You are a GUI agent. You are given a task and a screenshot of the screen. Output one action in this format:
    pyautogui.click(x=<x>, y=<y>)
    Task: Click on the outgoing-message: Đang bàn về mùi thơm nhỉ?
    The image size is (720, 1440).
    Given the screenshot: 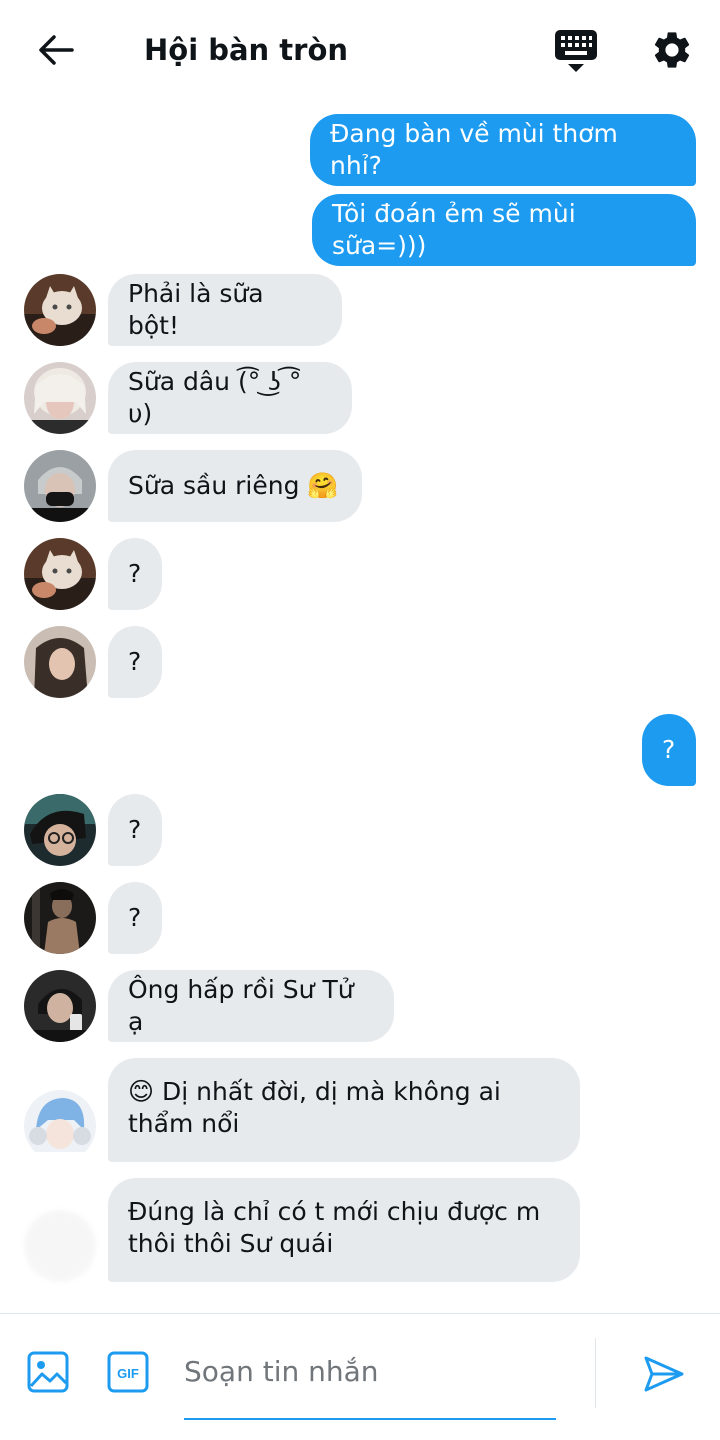 What is the action you would take?
    pyautogui.click(x=503, y=150)
    